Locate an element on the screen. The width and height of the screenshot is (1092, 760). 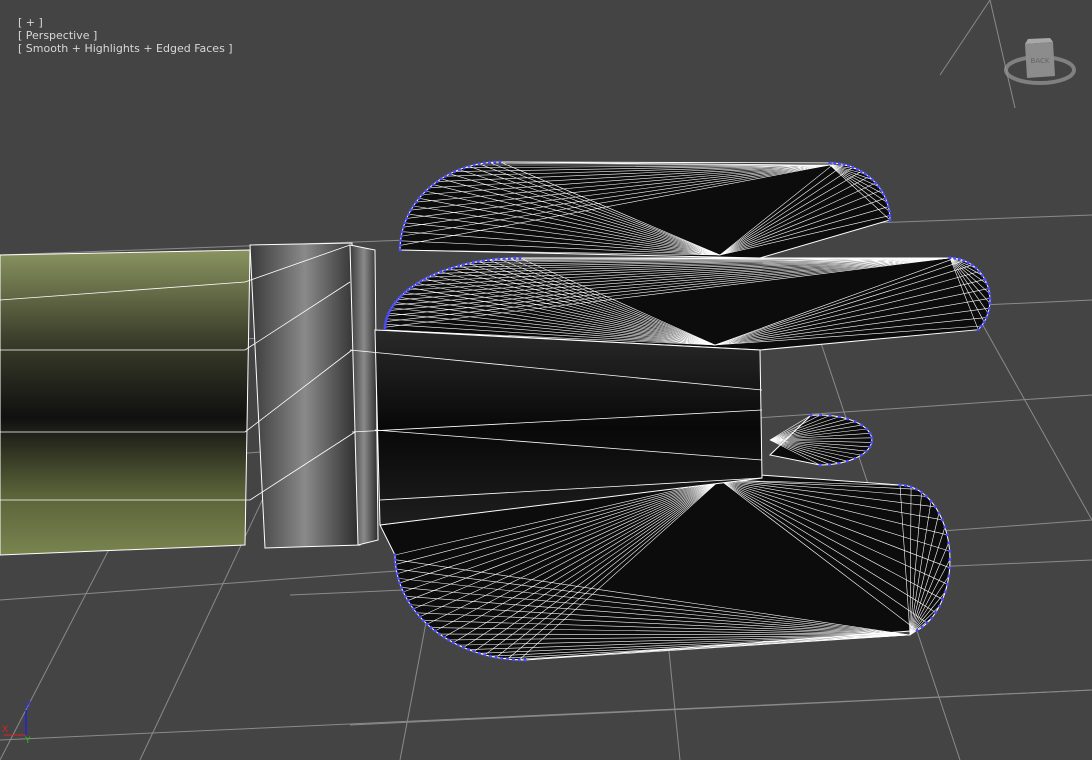
shading-mode-button: [ Smooth + Highlights + Edged Faces ] is located at coordinates (125, 48).